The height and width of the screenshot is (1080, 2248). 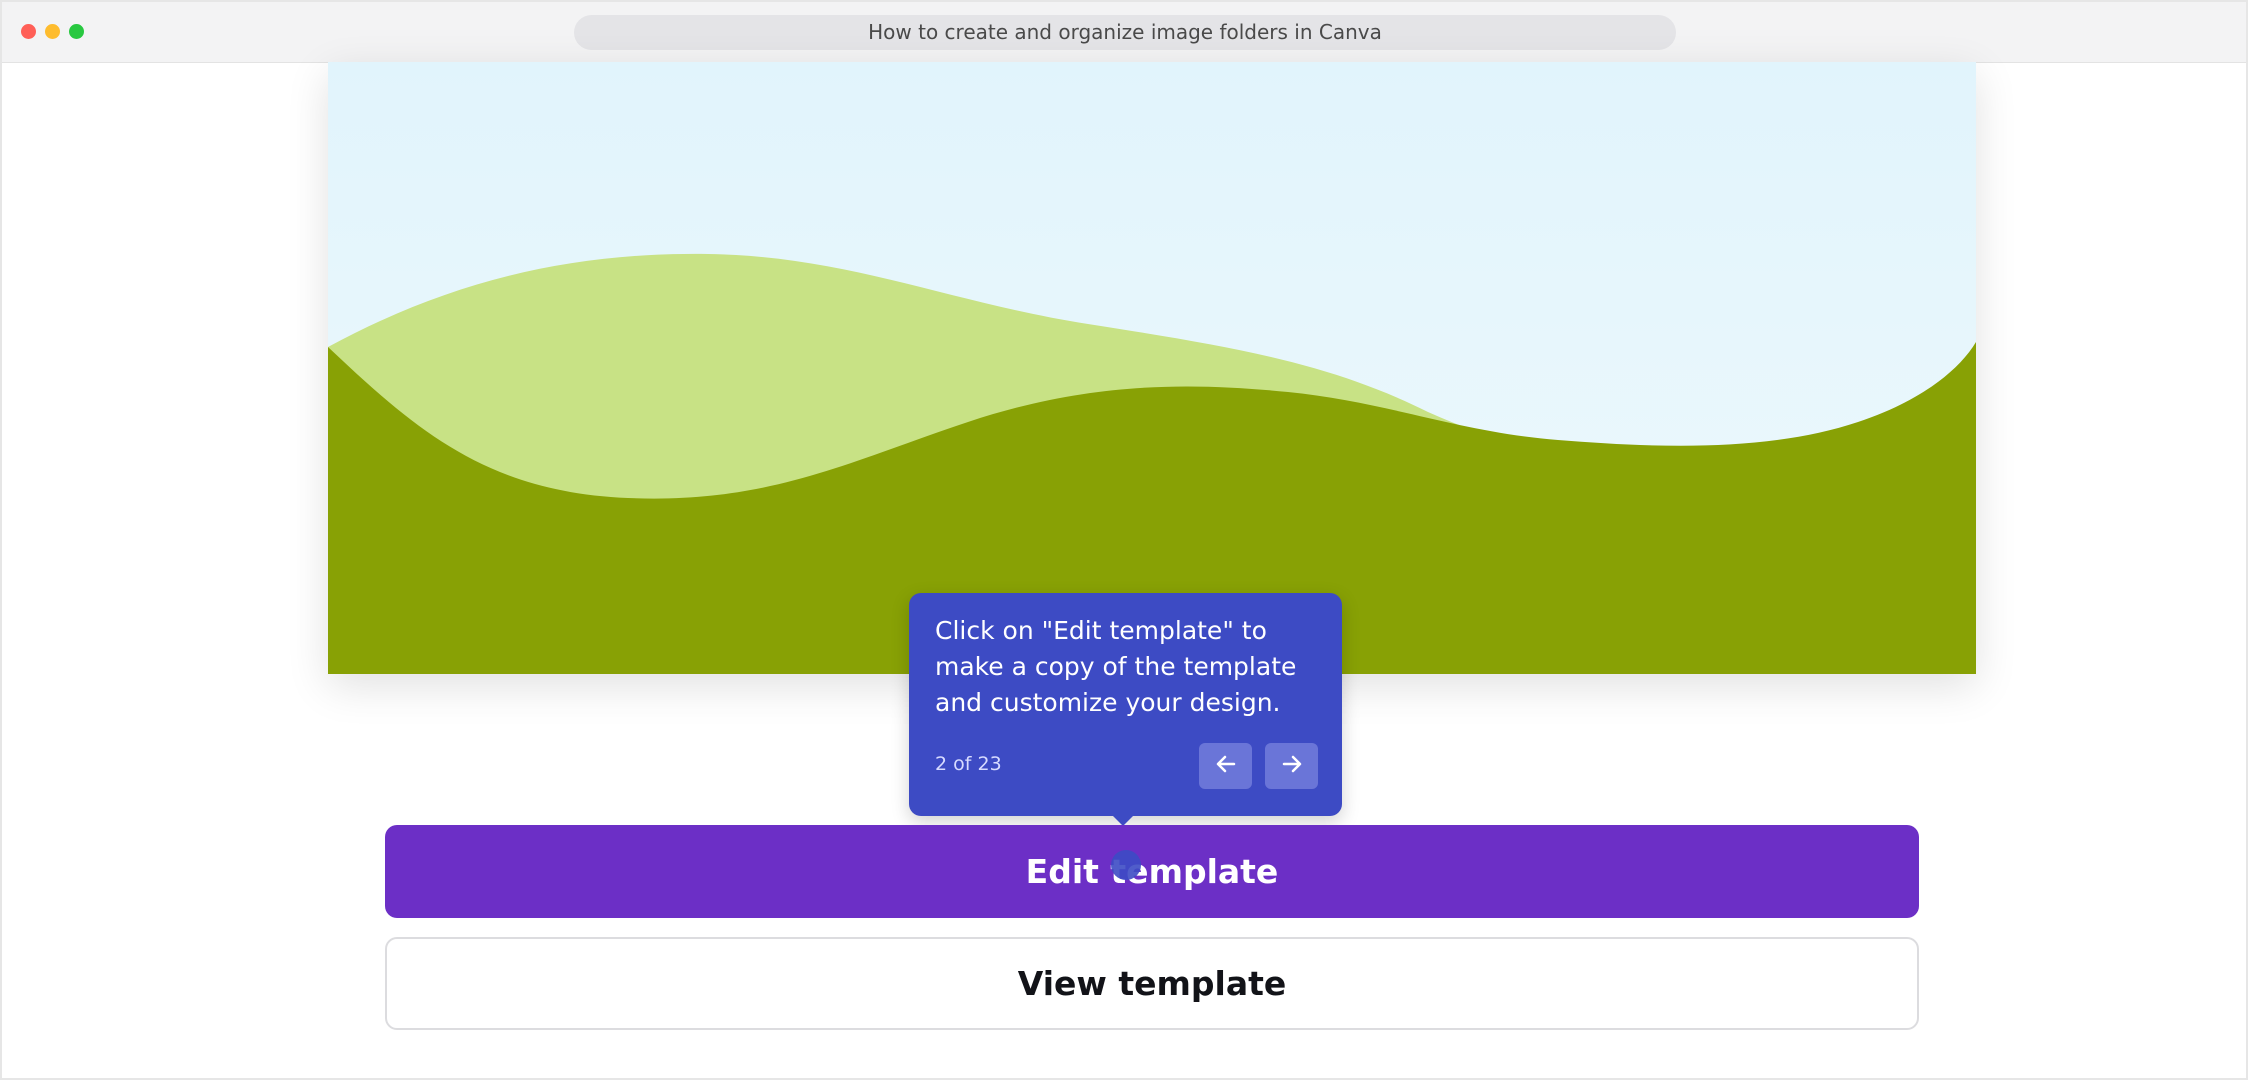 I want to click on maximize-window-icon, so click(x=76, y=31).